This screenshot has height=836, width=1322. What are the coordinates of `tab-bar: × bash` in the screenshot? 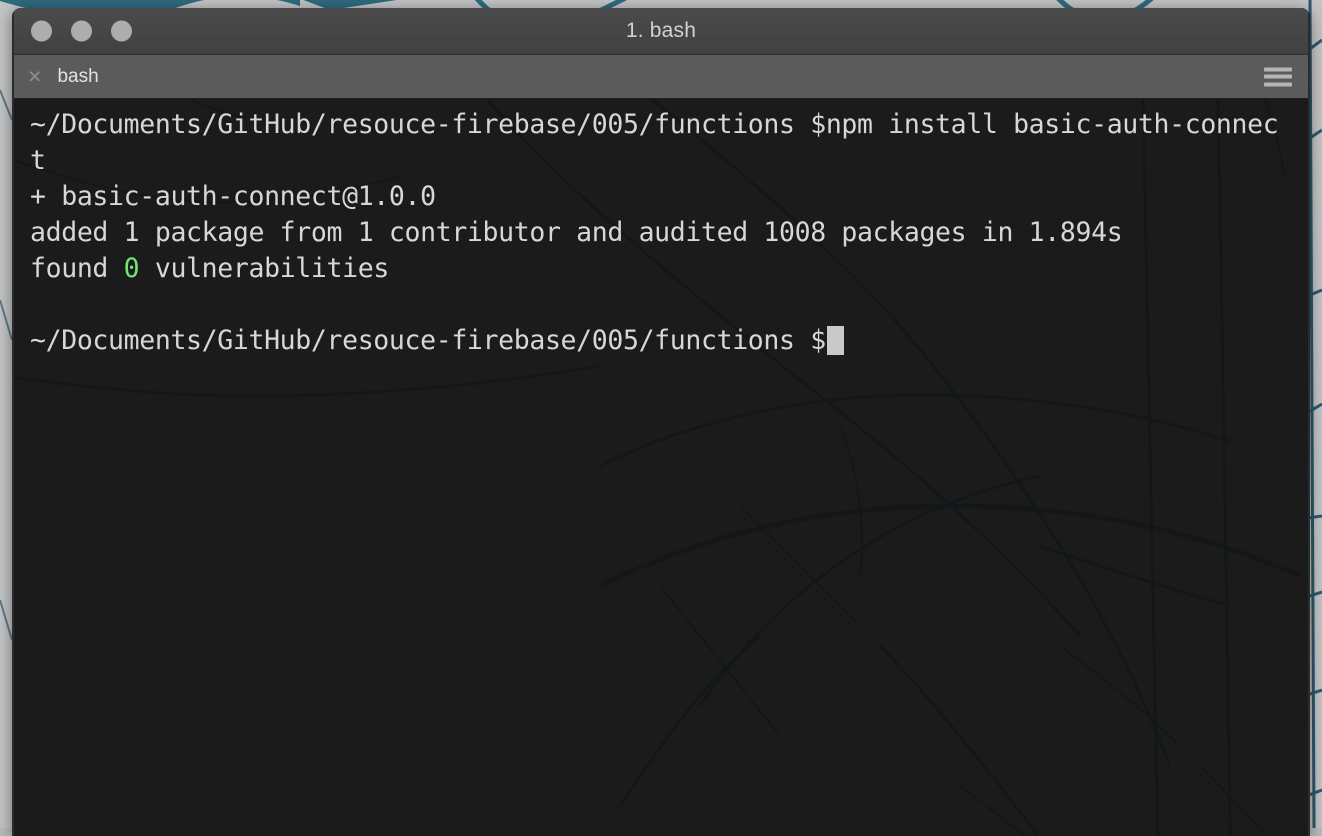 It's located at (661, 77).